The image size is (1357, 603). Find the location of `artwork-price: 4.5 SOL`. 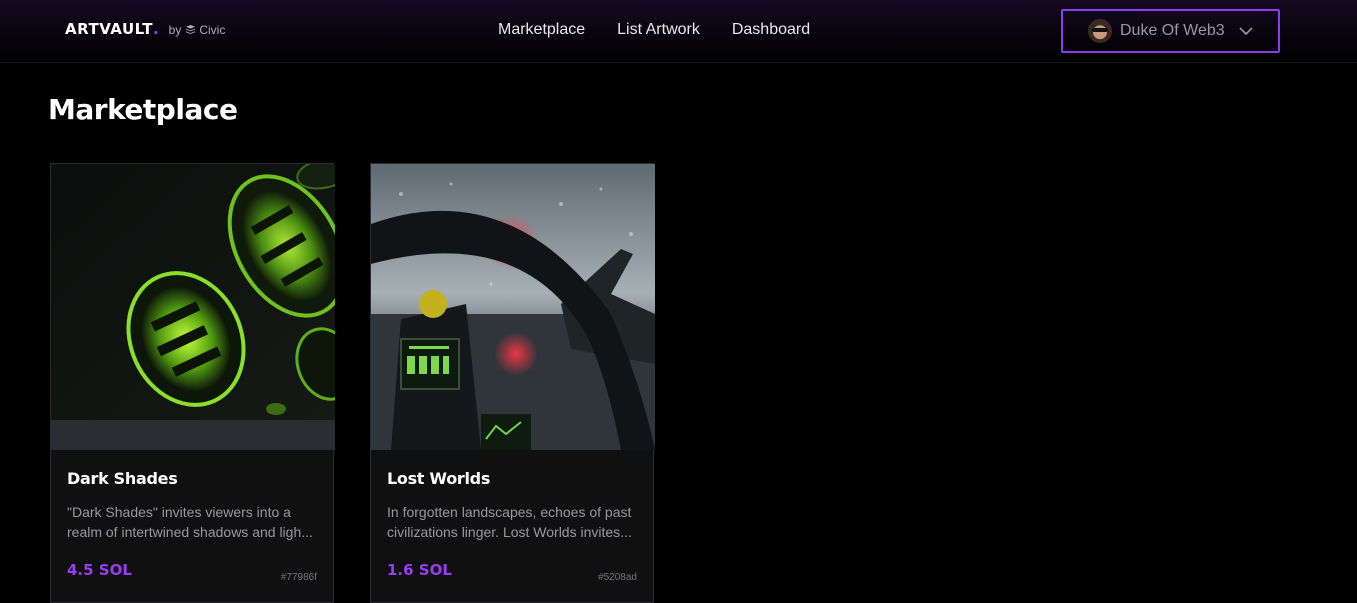

artwork-price: 4.5 SOL is located at coordinates (99, 570).